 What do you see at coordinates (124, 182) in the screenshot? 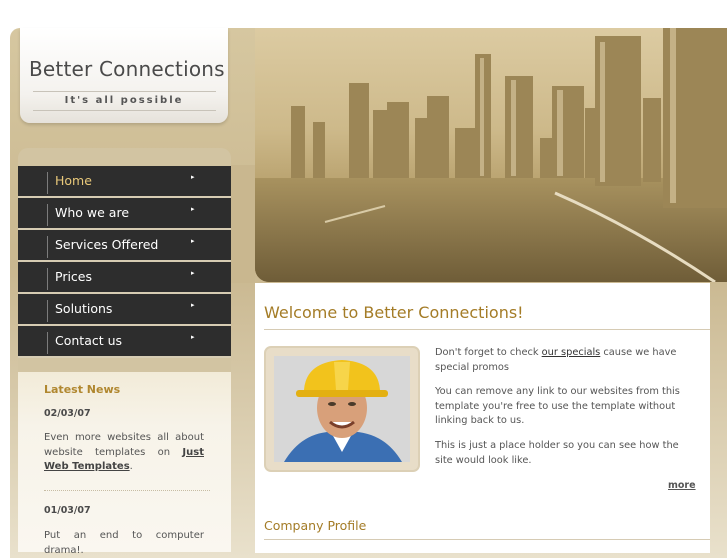
I see `nav-item-home: Home ▸` at bounding box center [124, 182].